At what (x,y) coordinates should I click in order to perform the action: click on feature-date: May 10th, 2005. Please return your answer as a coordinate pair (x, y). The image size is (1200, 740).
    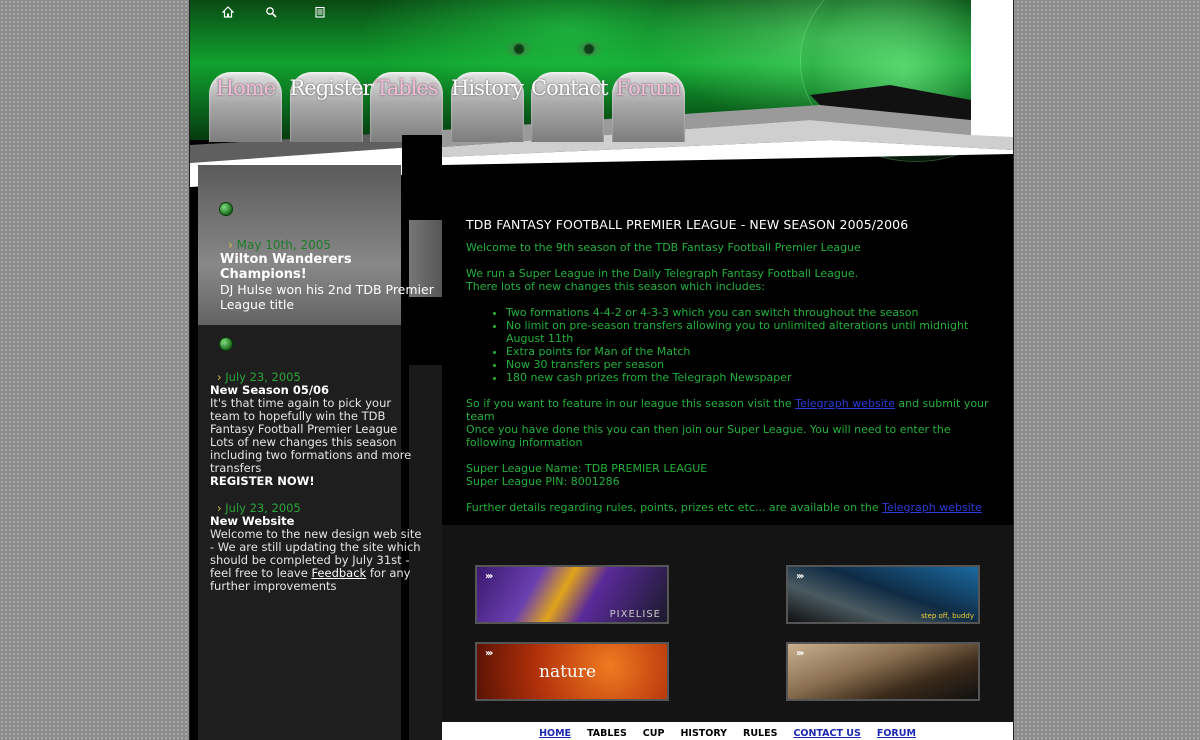
    Looking at the image, I should click on (332, 245).